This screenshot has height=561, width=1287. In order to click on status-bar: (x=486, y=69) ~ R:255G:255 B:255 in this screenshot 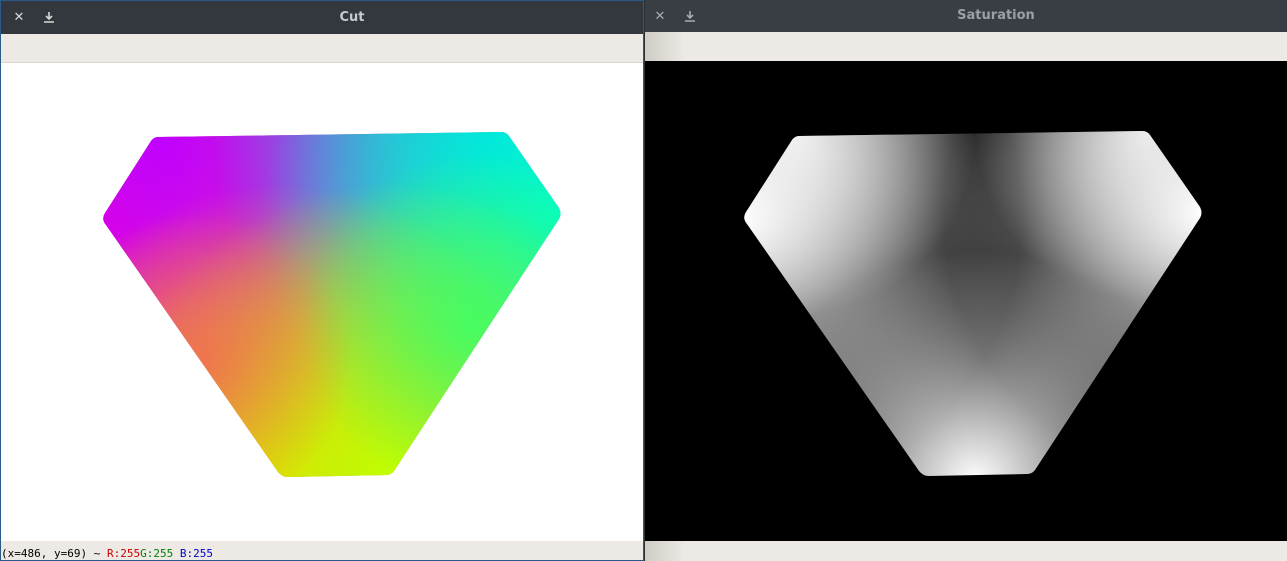, I will do `click(322, 550)`.